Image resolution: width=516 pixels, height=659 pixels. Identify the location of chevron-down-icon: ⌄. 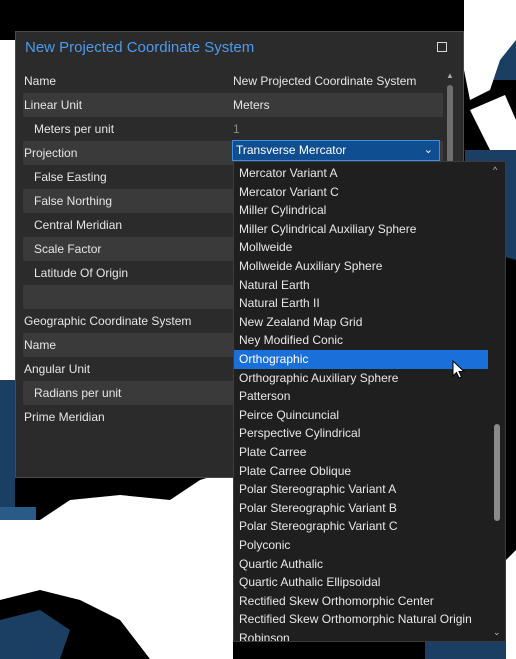
(428, 150).